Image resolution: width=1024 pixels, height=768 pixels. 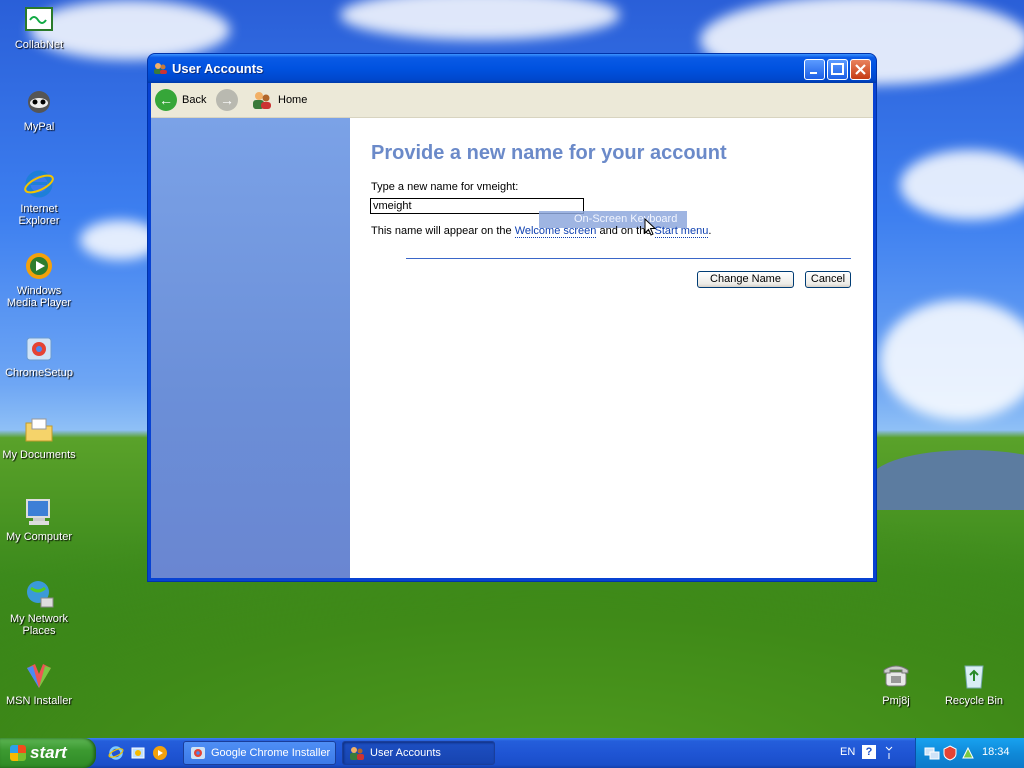 What do you see at coordinates (18, 753) in the screenshot?
I see `windows-flag-icon` at bounding box center [18, 753].